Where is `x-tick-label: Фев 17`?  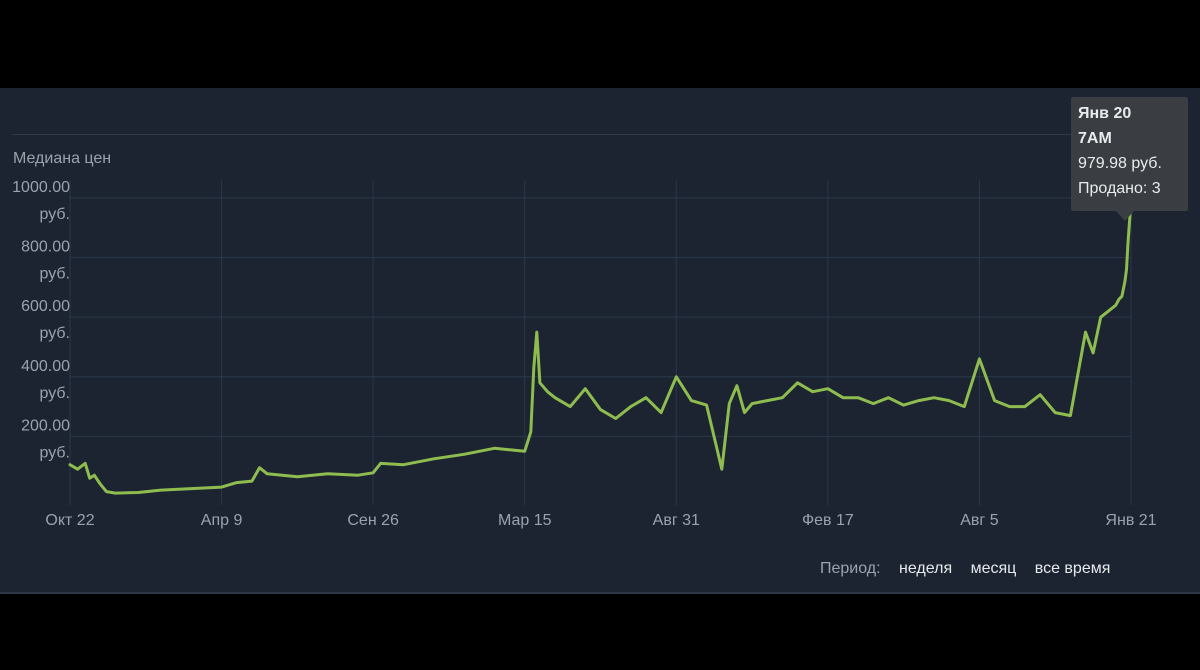
x-tick-label: Фев 17 is located at coordinates (828, 520).